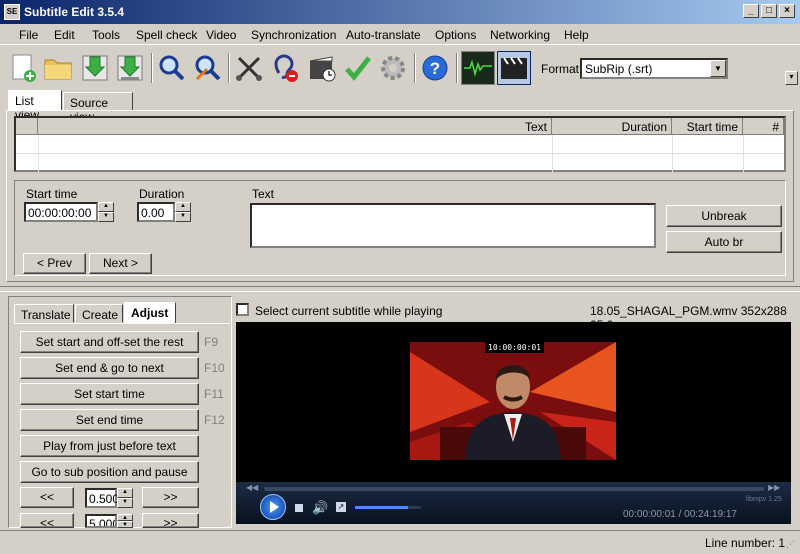 The height and width of the screenshot is (554, 800). Describe the element at coordinates (400, 542) in the screenshot. I see `status-bar: Line number: 1 ⋰` at that location.